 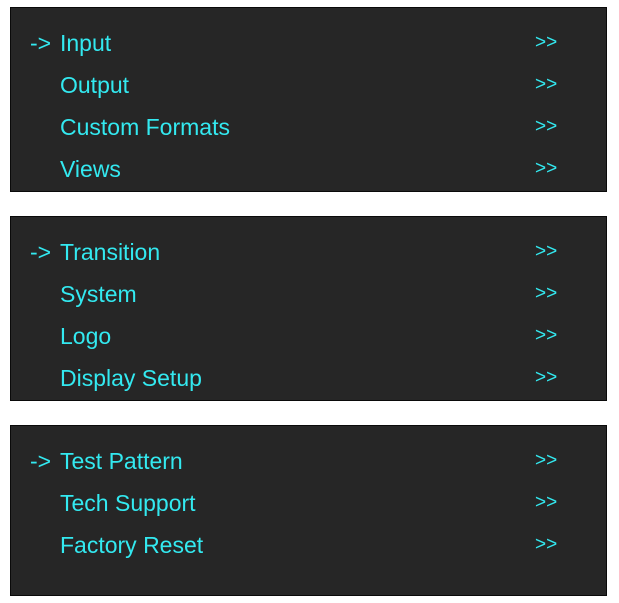 What do you see at coordinates (110, 252) in the screenshot?
I see `menu-item-label: Transition` at bounding box center [110, 252].